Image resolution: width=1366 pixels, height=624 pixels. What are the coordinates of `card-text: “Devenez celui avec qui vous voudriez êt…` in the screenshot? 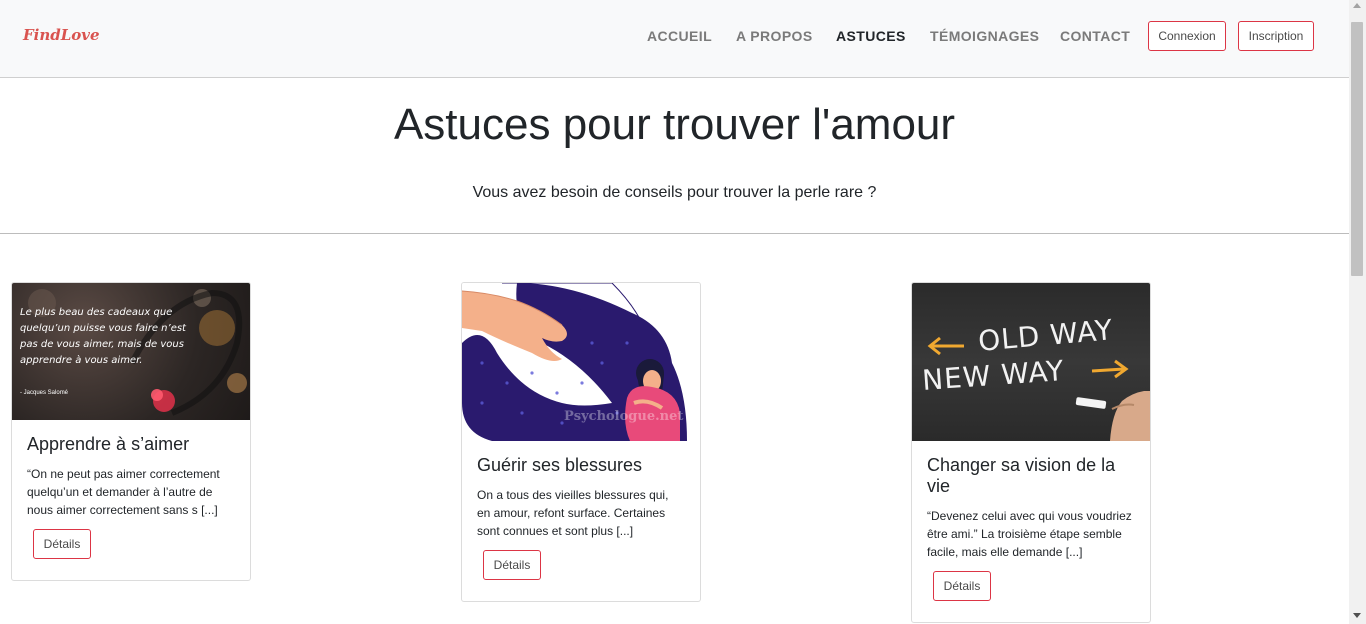 It's located at (1029, 534).